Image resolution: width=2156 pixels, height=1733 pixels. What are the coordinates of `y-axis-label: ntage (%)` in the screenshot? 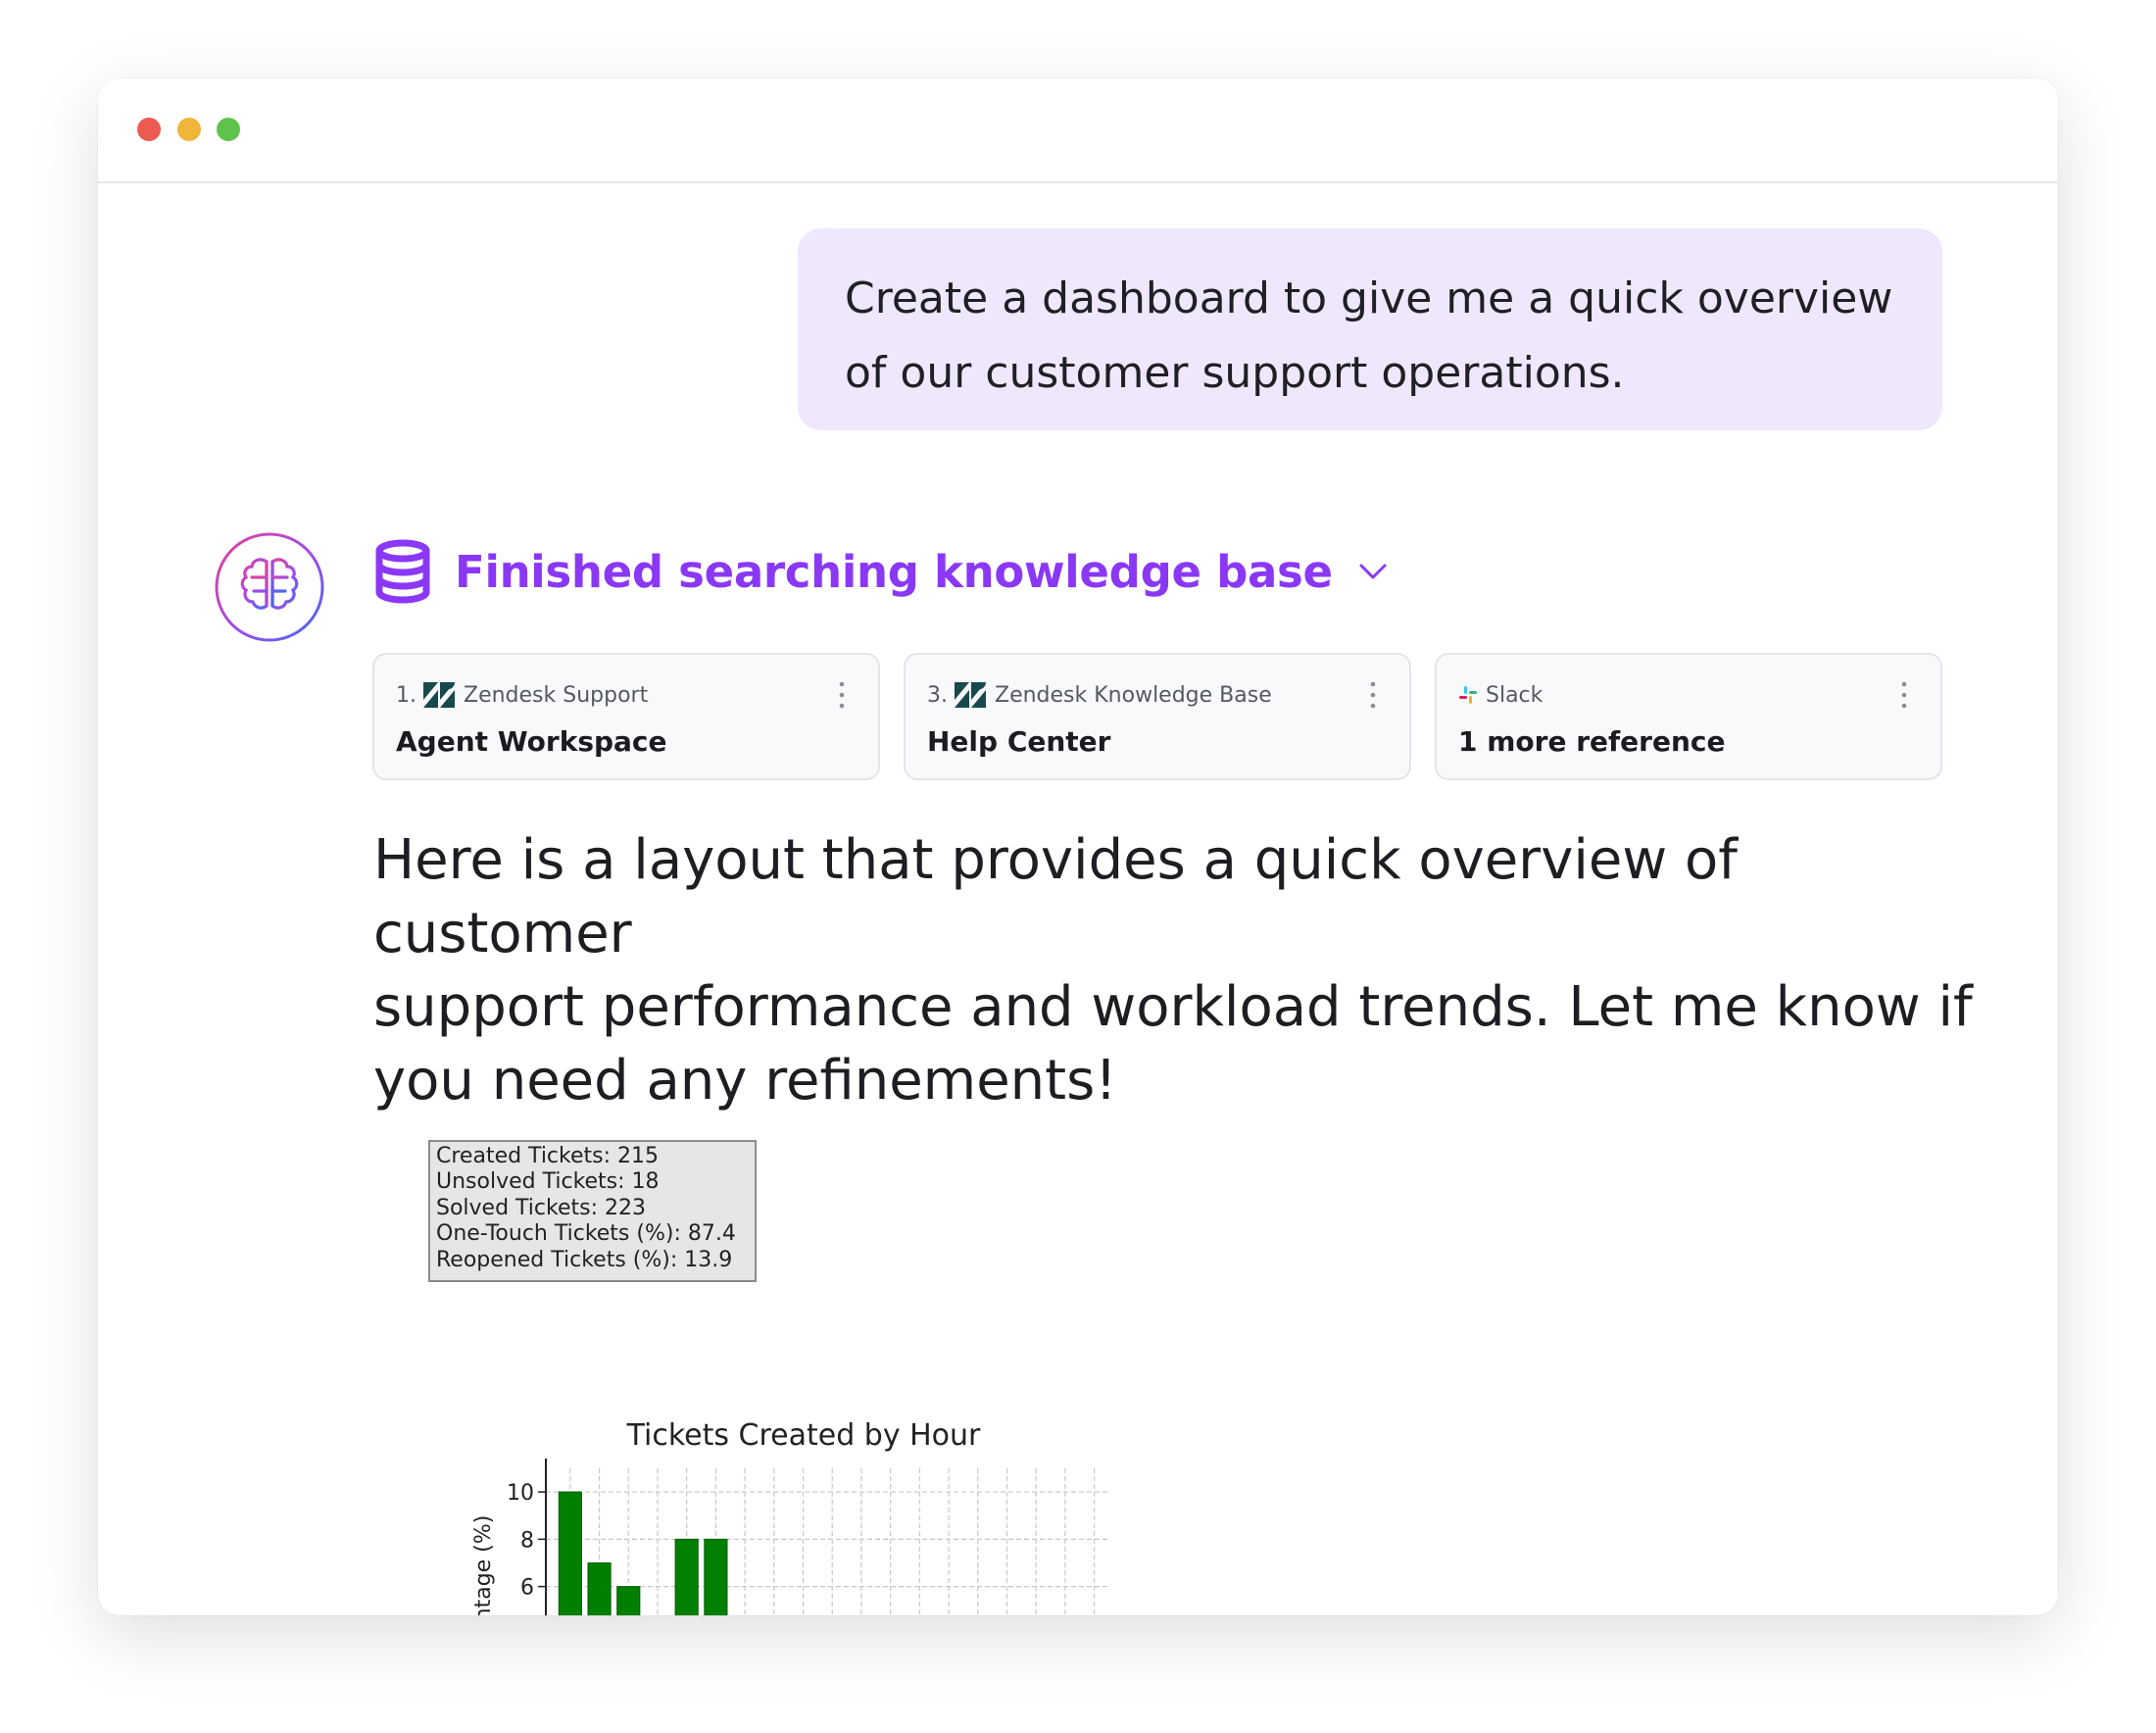 It's located at (483, 1565).